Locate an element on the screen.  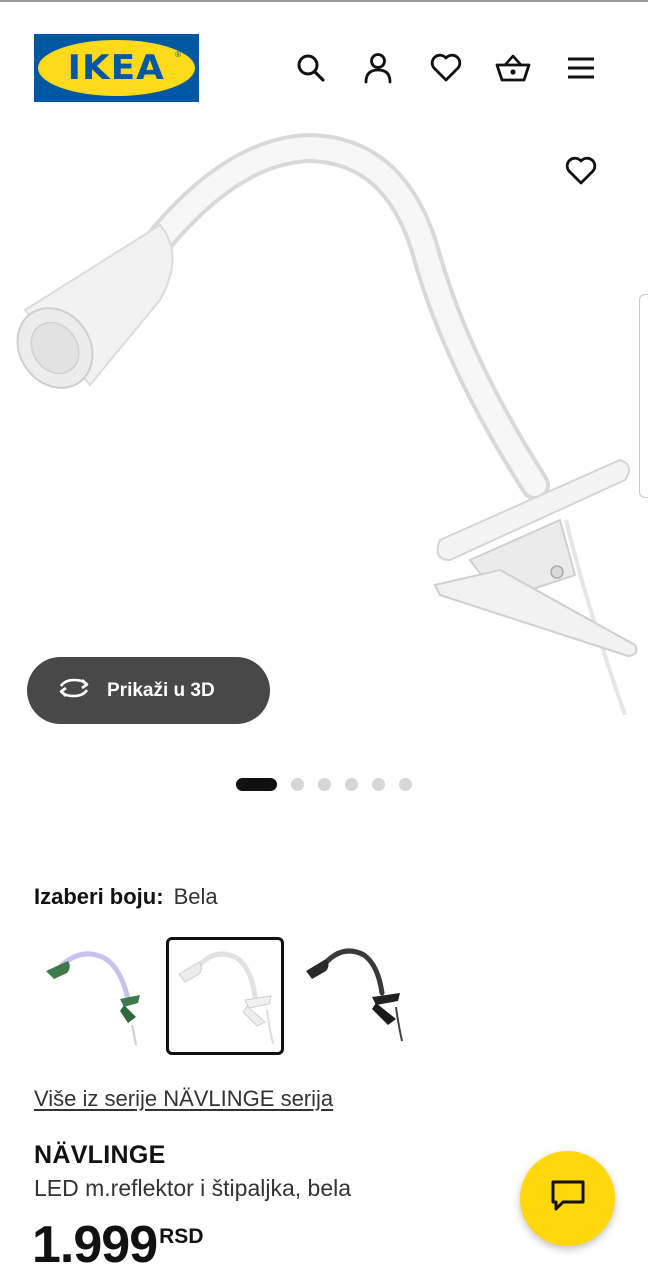
ikea-logo: IKEA ® is located at coordinates (116, 68).